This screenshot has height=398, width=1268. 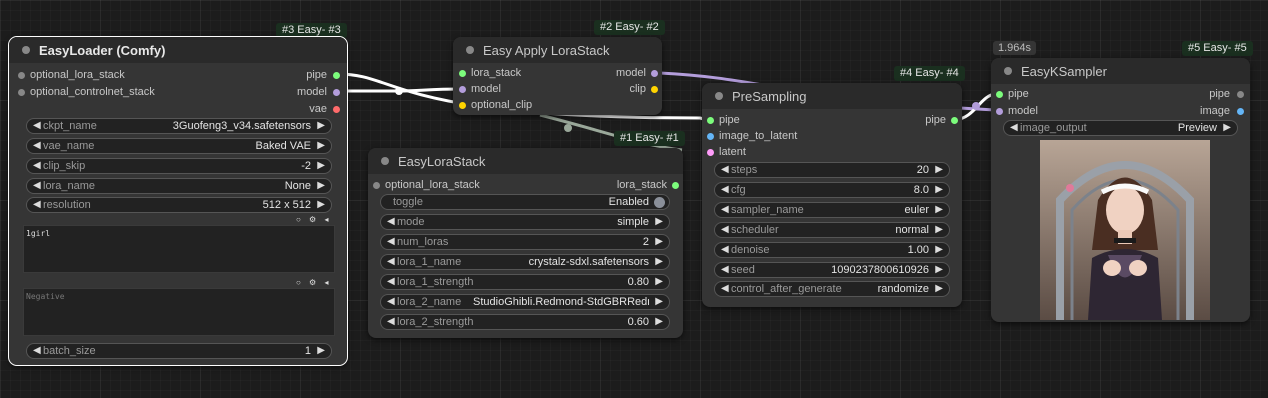 What do you see at coordinates (179, 312) in the screenshot?
I see `negative-prompt-textarea: Negative` at bounding box center [179, 312].